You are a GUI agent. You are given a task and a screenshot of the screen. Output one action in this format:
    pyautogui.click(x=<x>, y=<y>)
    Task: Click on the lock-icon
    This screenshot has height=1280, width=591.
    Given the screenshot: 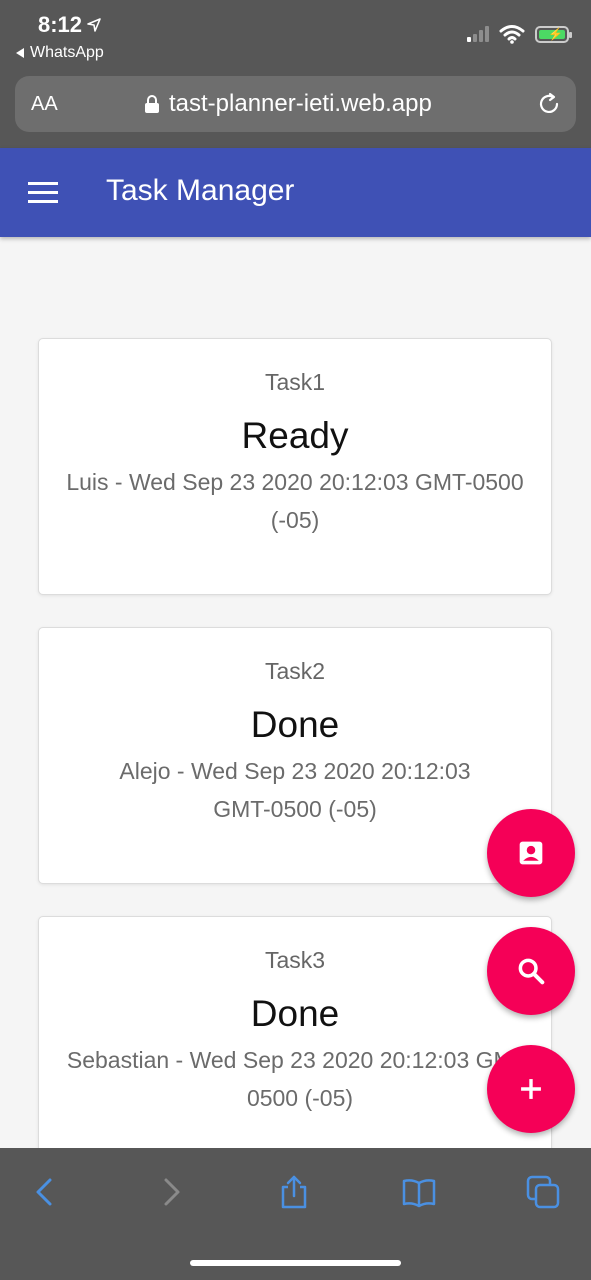 What is the action you would take?
    pyautogui.click(x=152, y=104)
    